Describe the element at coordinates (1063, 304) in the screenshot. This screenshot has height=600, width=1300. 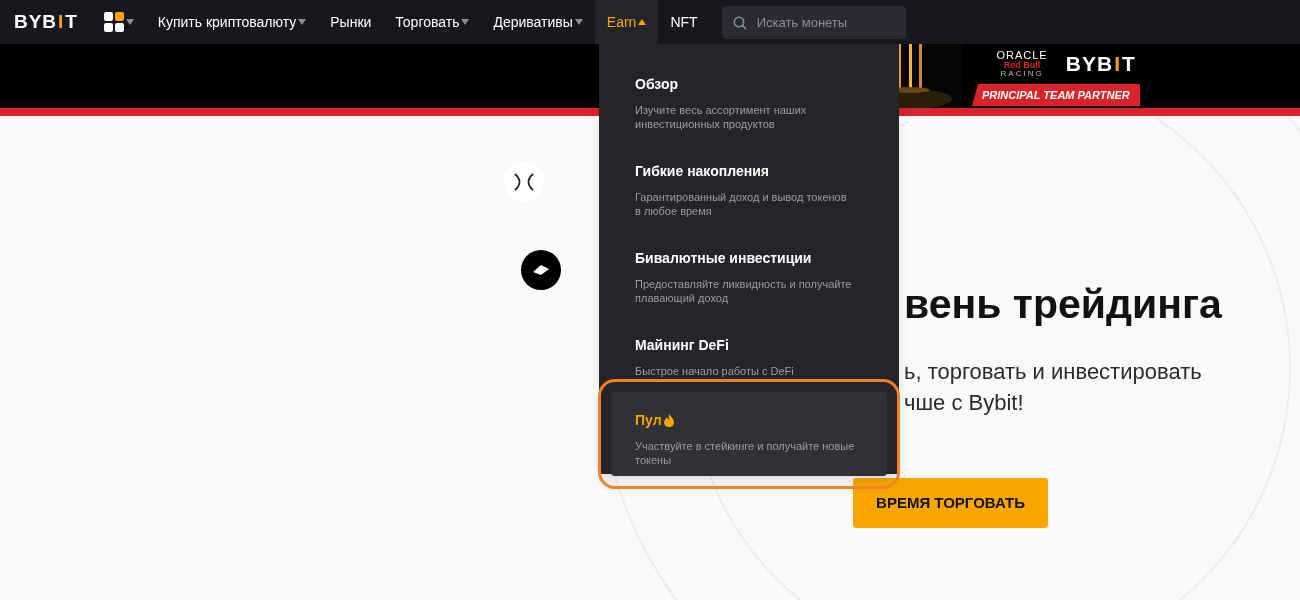
I see `hero-heading: вень трейдинга` at that location.